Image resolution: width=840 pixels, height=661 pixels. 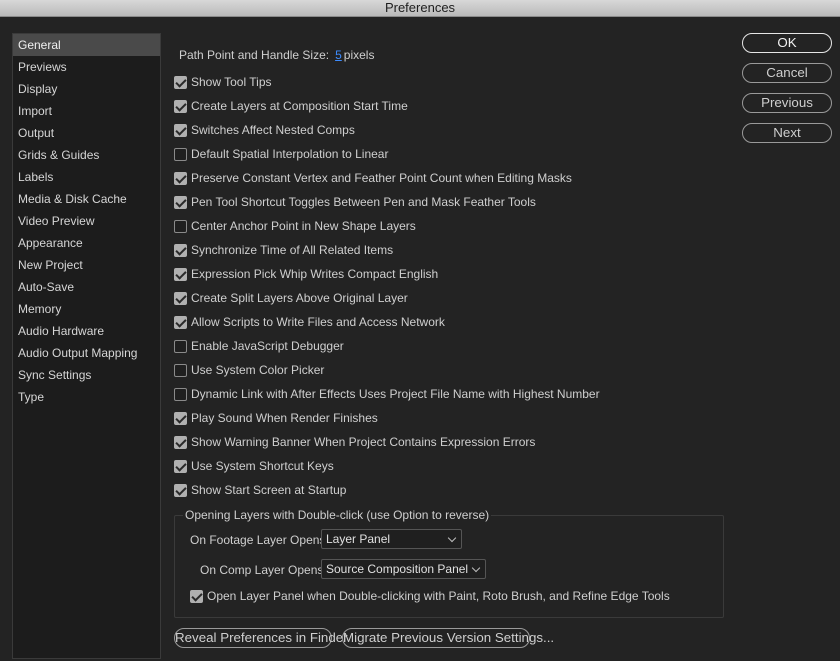 I want to click on window-title: Preferences, so click(x=420, y=8).